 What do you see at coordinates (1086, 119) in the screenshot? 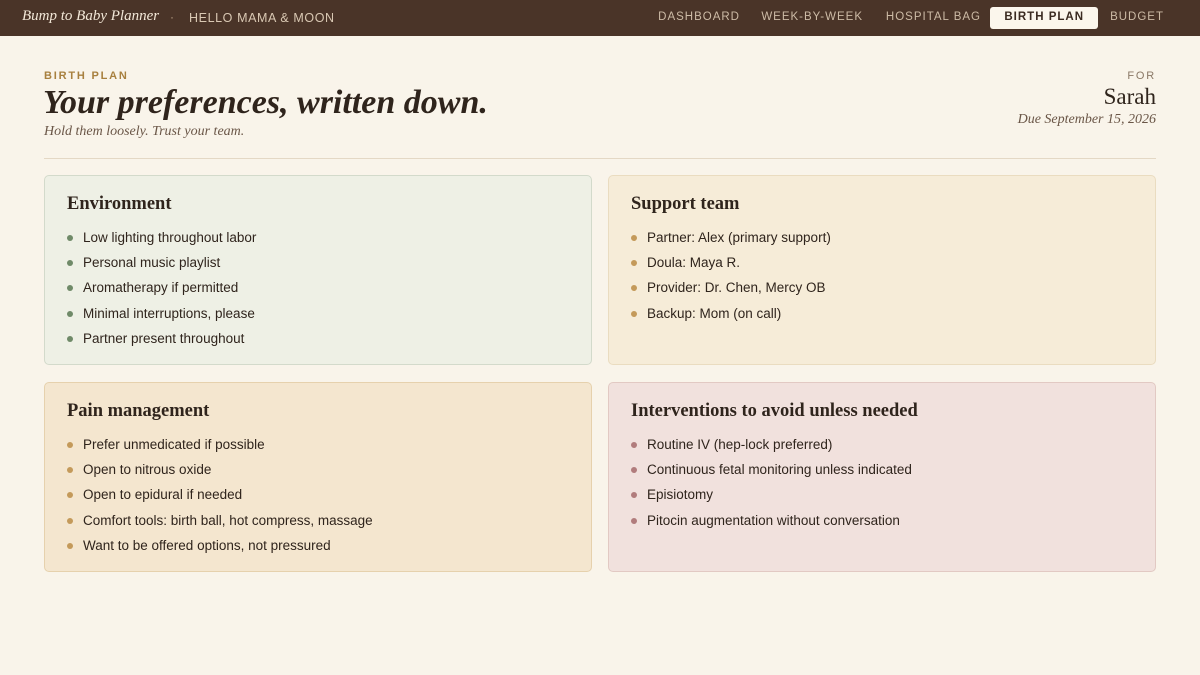
I see `due-date: Due September 15, 2026` at bounding box center [1086, 119].